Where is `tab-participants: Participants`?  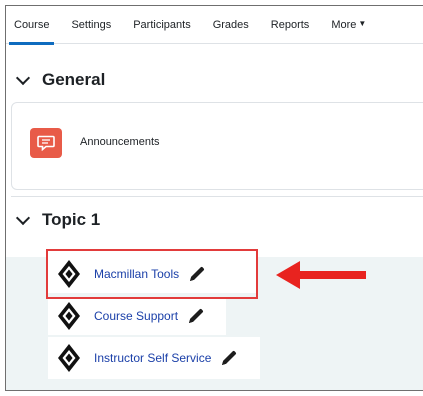
tab-participants: Participants is located at coordinates (161, 25).